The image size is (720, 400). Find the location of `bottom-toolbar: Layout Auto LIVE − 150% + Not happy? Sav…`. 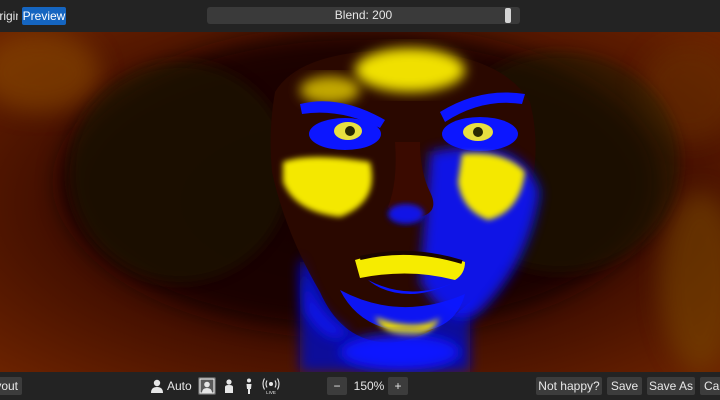

bottom-toolbar: Layout Auto LIVE − 150% + Not happy? Sav… is located at coordinates (360, 386).